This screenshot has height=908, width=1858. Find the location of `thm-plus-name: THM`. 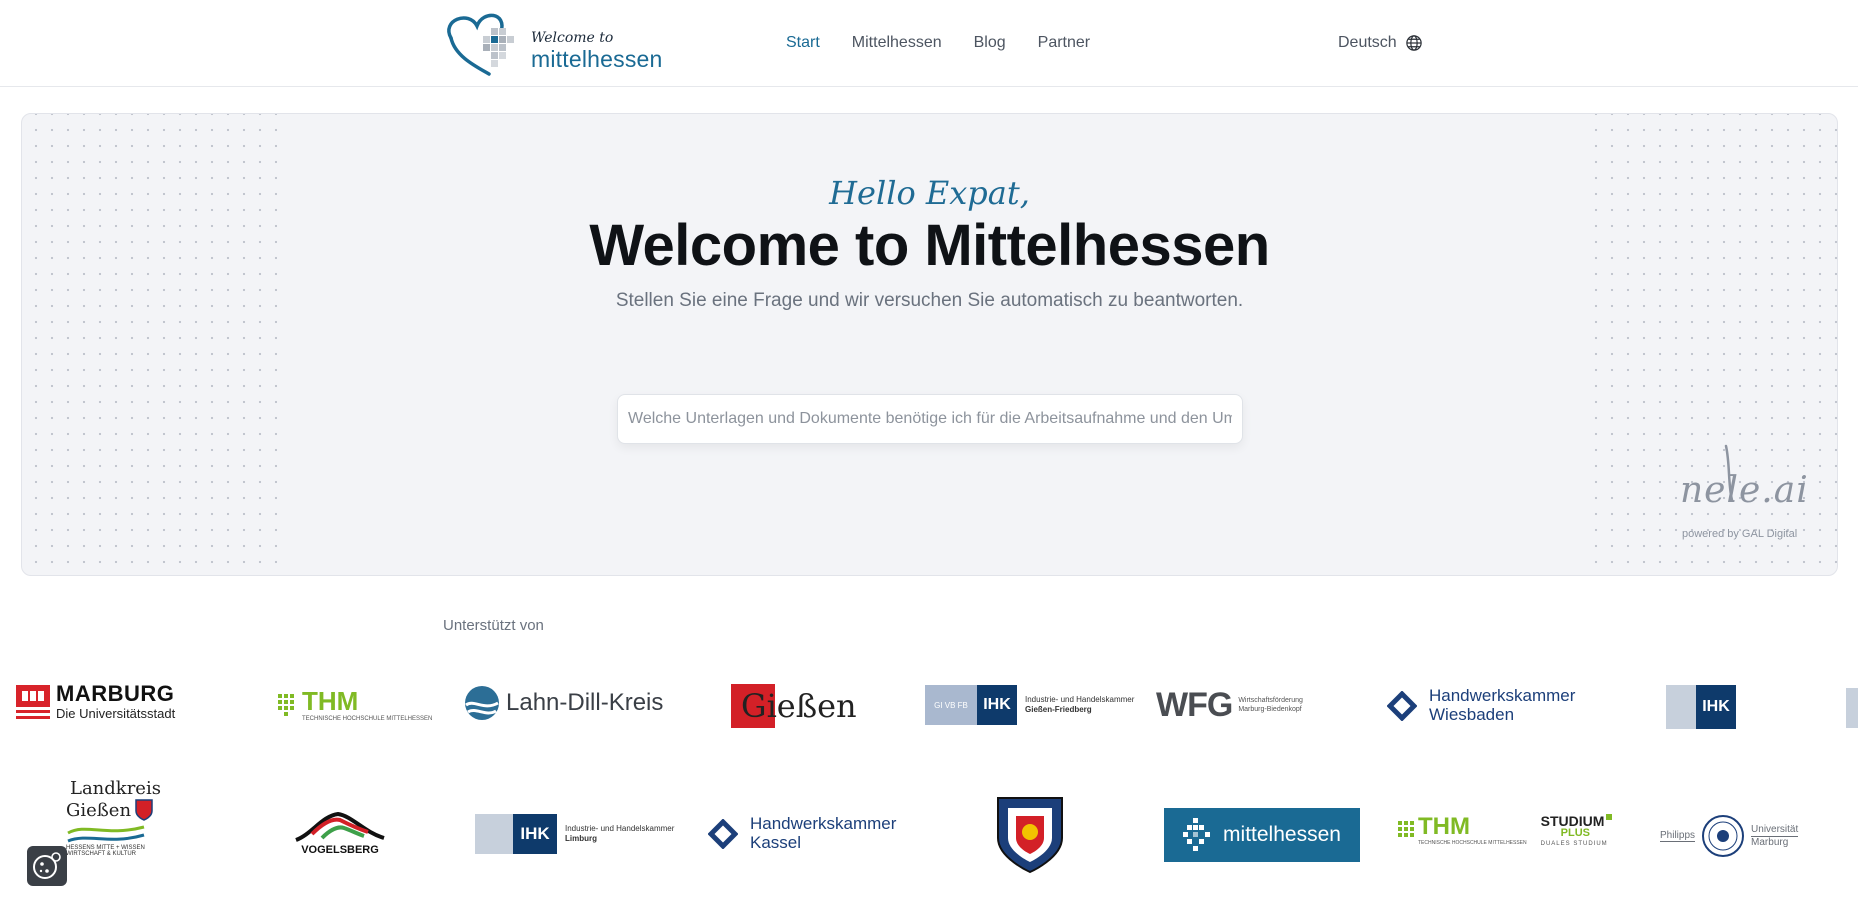

thm-plus-name: THM is located at coordinates (1444, 826).